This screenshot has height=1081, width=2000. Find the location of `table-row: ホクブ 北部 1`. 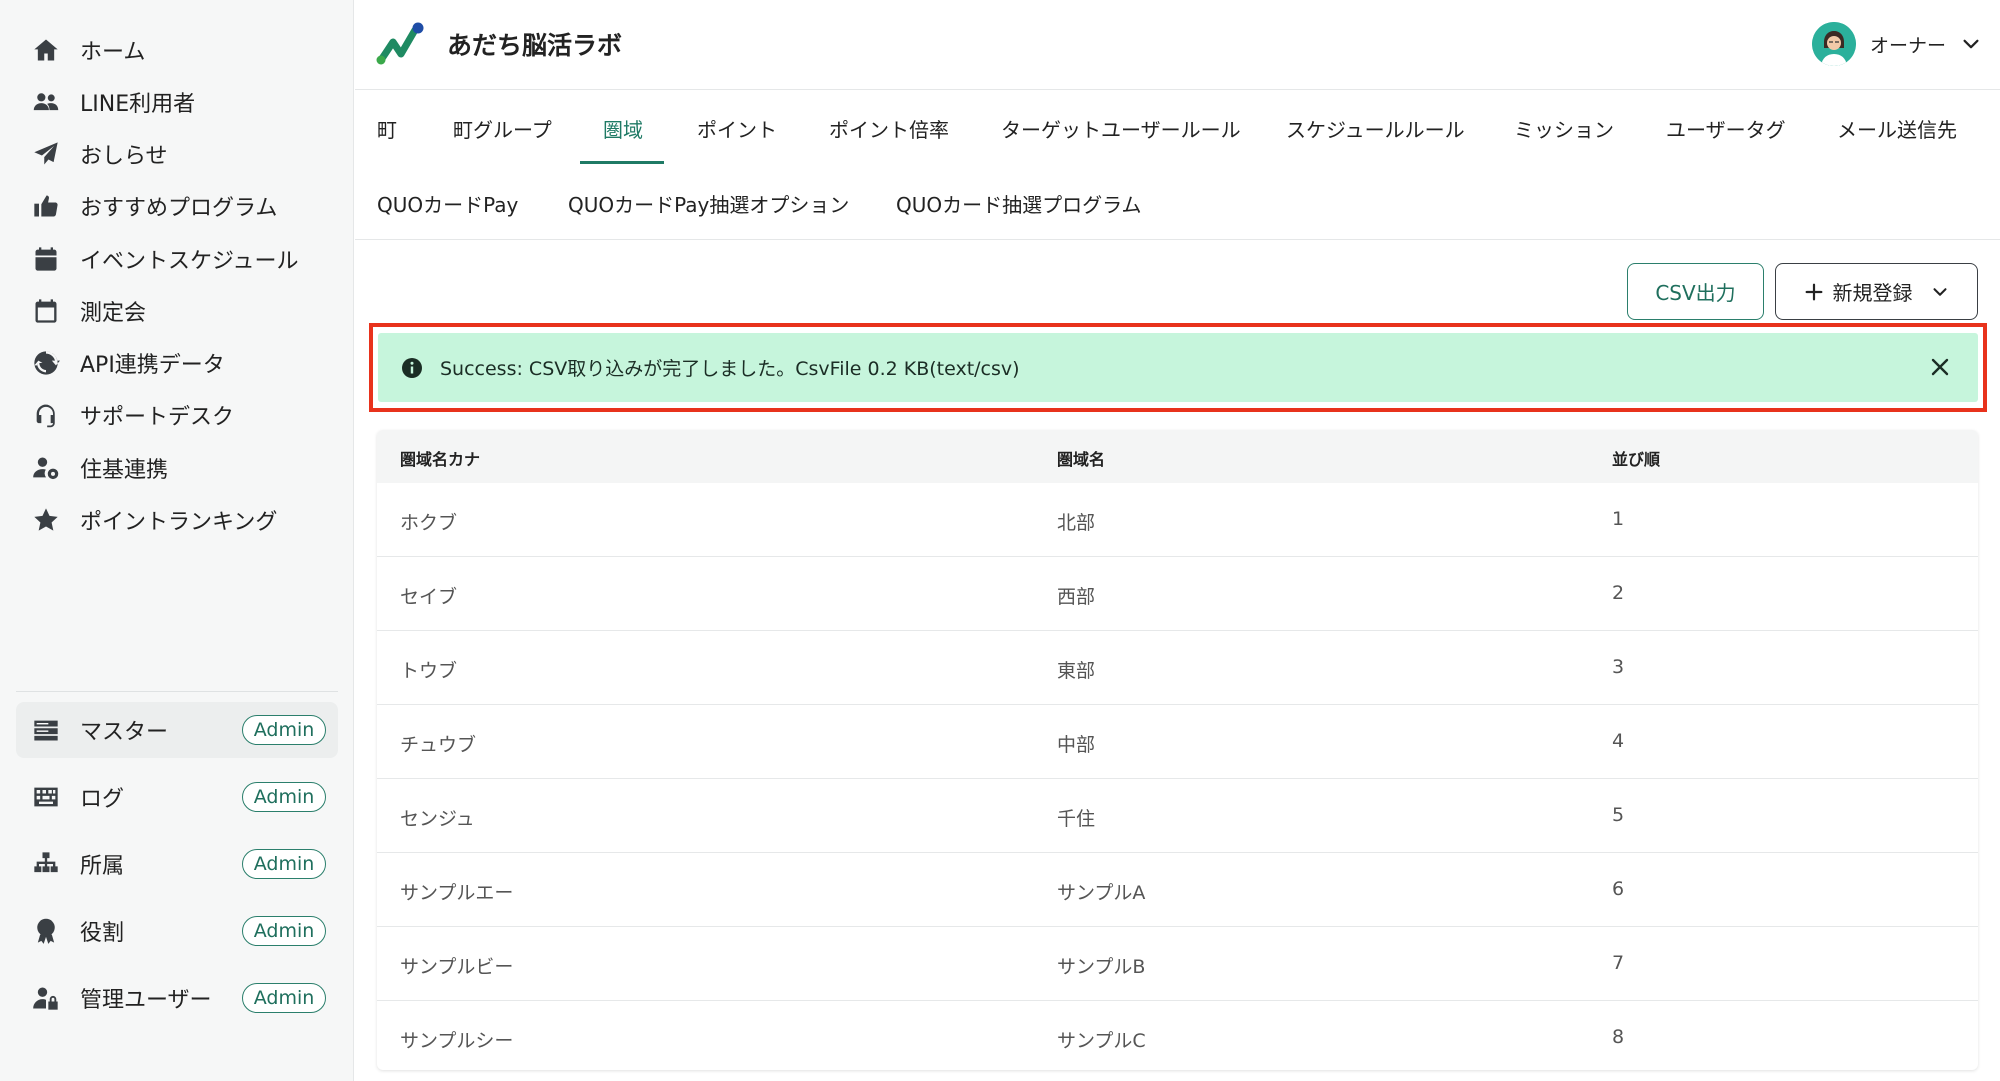

table-row: ホクブ 北部 1 is located at coordinates (1177, 520).